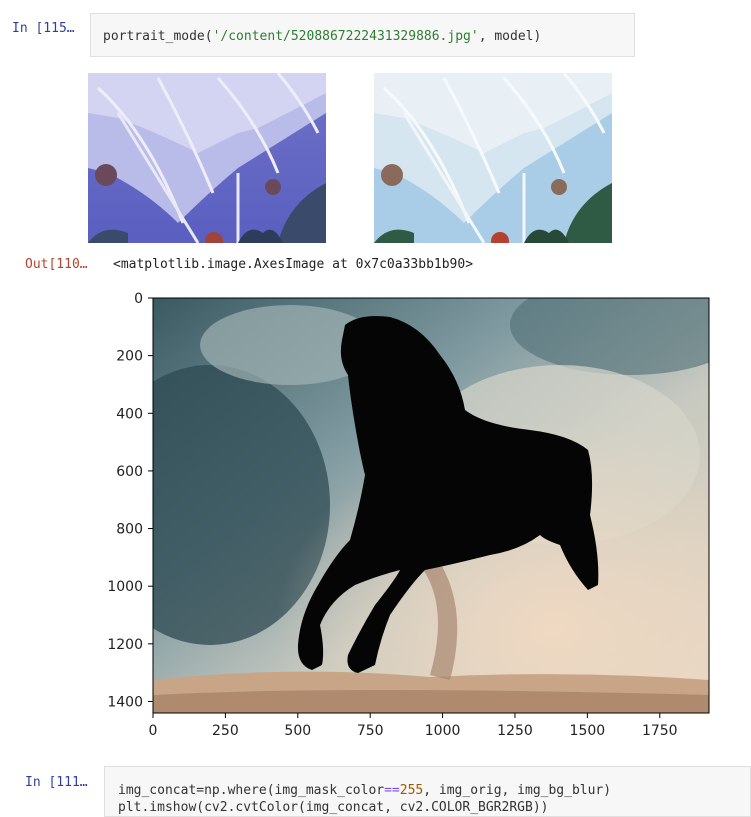 This screenshot has width=751, height=817. Describe the element at coordinates (158, 36) in the screenshot. I see `code-text: portrait_mode(` at that location.